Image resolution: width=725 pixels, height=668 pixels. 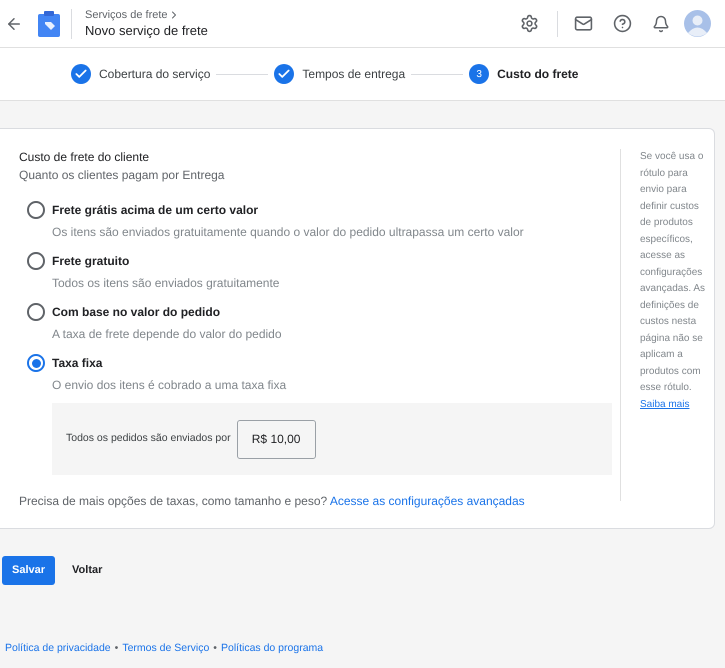 I want to click on option-description: O envio dos itens é cobrado a uma taxa fixa, so click(x=170, y=385).